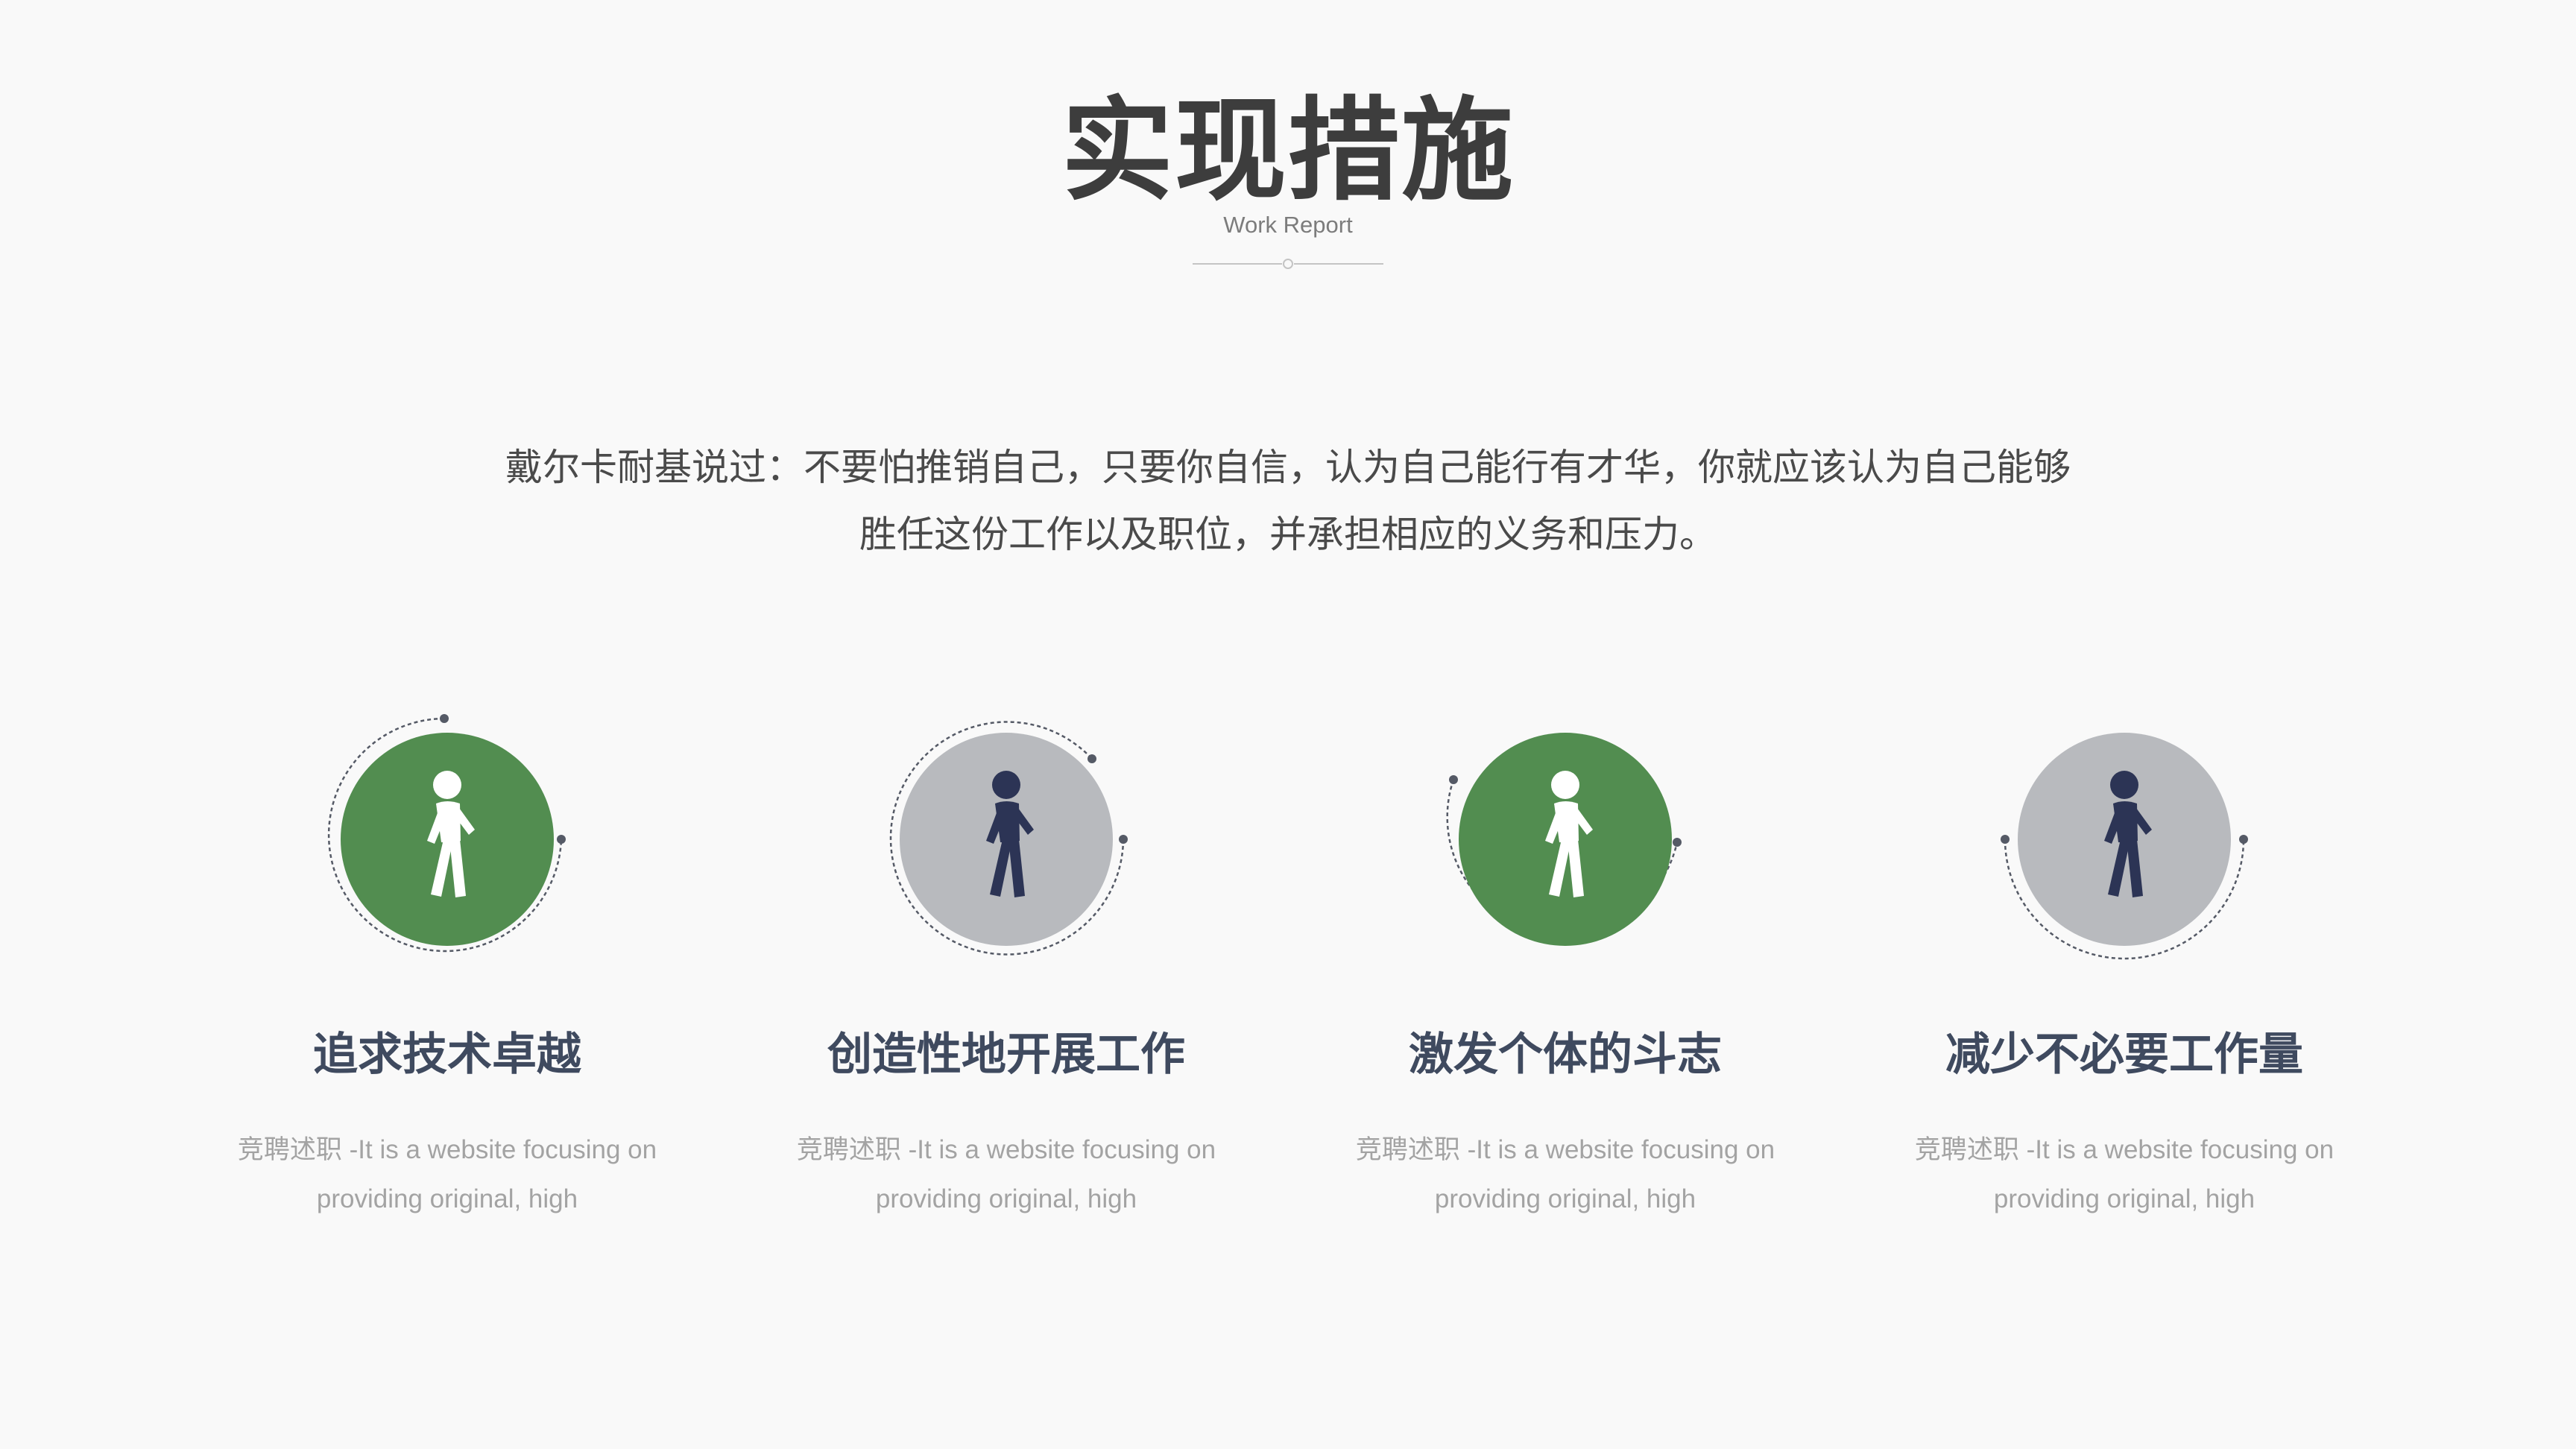 Image resolution: width=2576 pixels, height=1449 pixels. I want to click on card-title: 激发个体的斗志, so click(1566, 1054).